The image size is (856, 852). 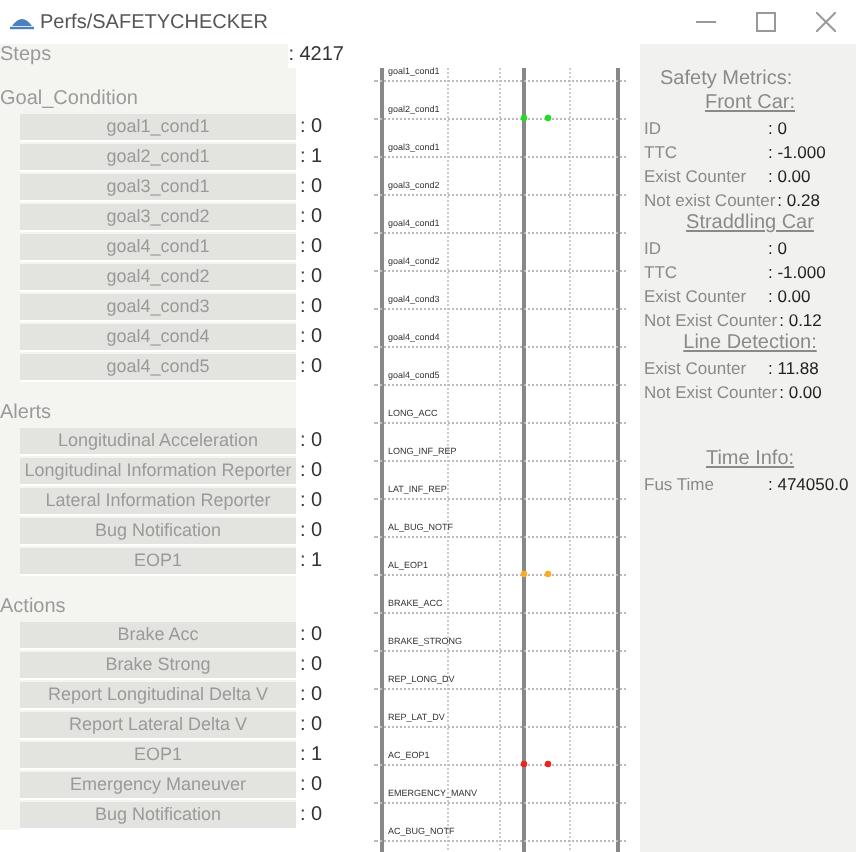 I want to click on signal-button: Longitudinal Acceleration, so click(x=158, y=441).